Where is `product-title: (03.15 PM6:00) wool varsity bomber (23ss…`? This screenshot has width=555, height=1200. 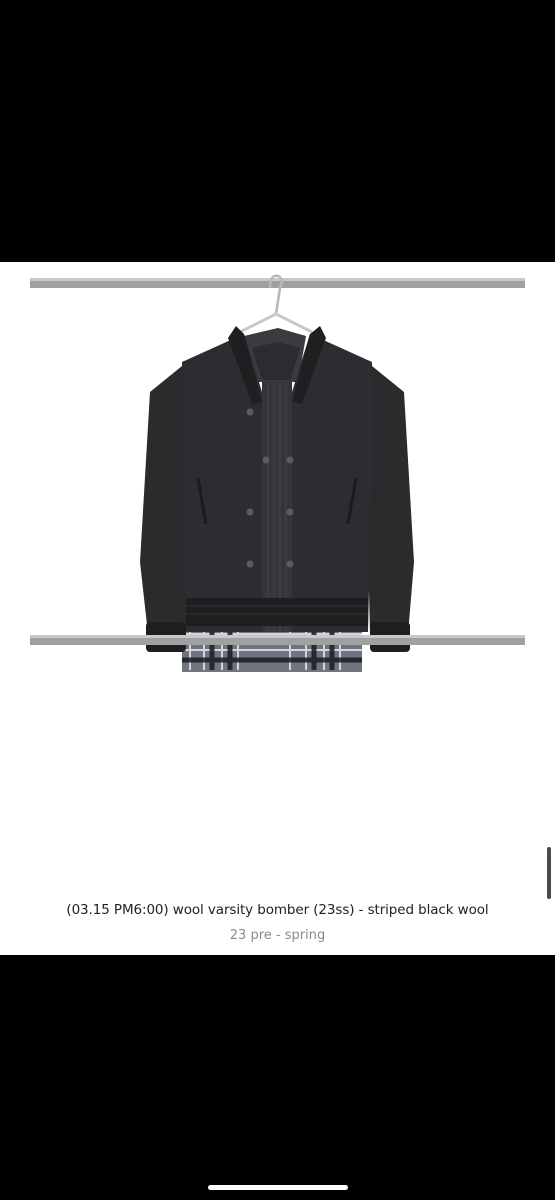
product-title: (03.15 PM6:00) wool varsity bomber (23ss… is located at coordinates (277, 910).